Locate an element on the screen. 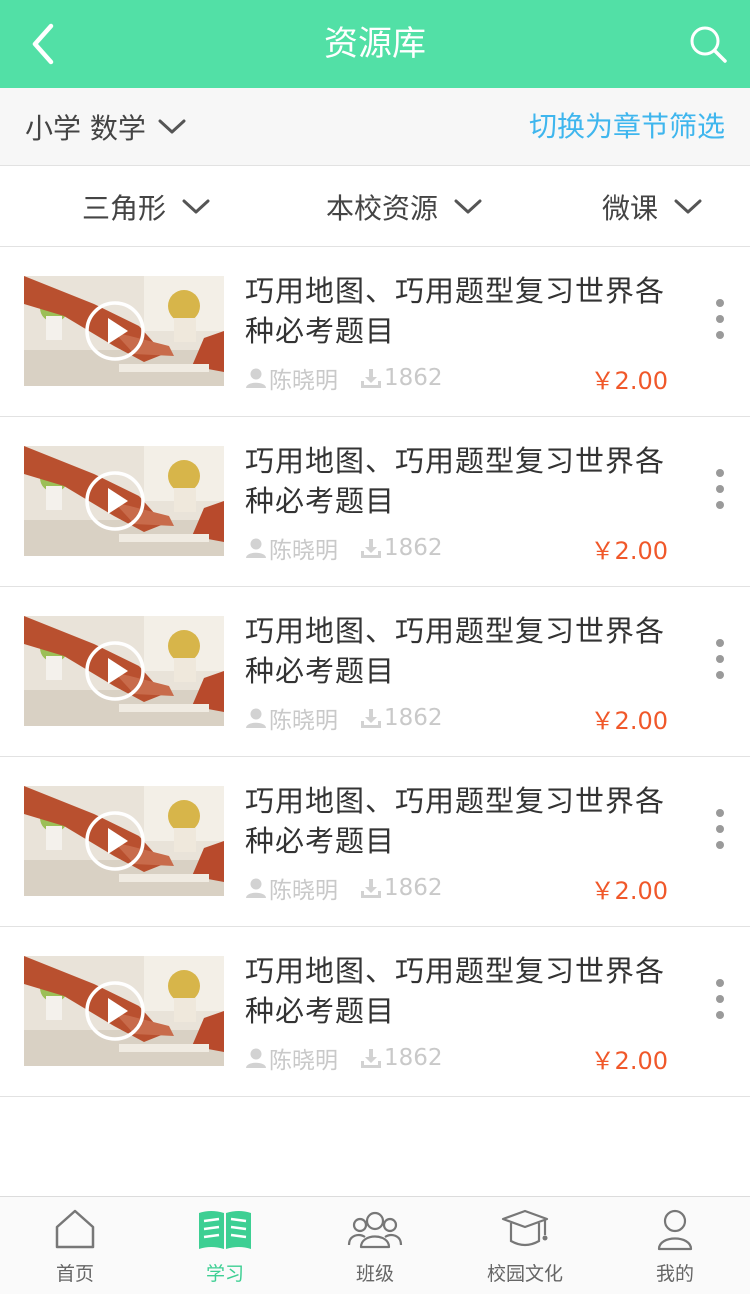  tab-label: 学习 is located at coordinates (224, 1274).